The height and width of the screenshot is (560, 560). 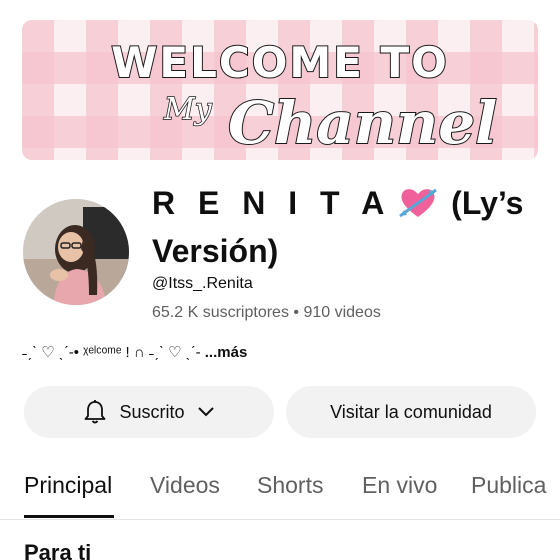 What do you see at coordinates (266, 312) in the screenshot?
I see `channel-stats: 65.2 K suscriptores • 910 videos` at bounding box center [266, 312].